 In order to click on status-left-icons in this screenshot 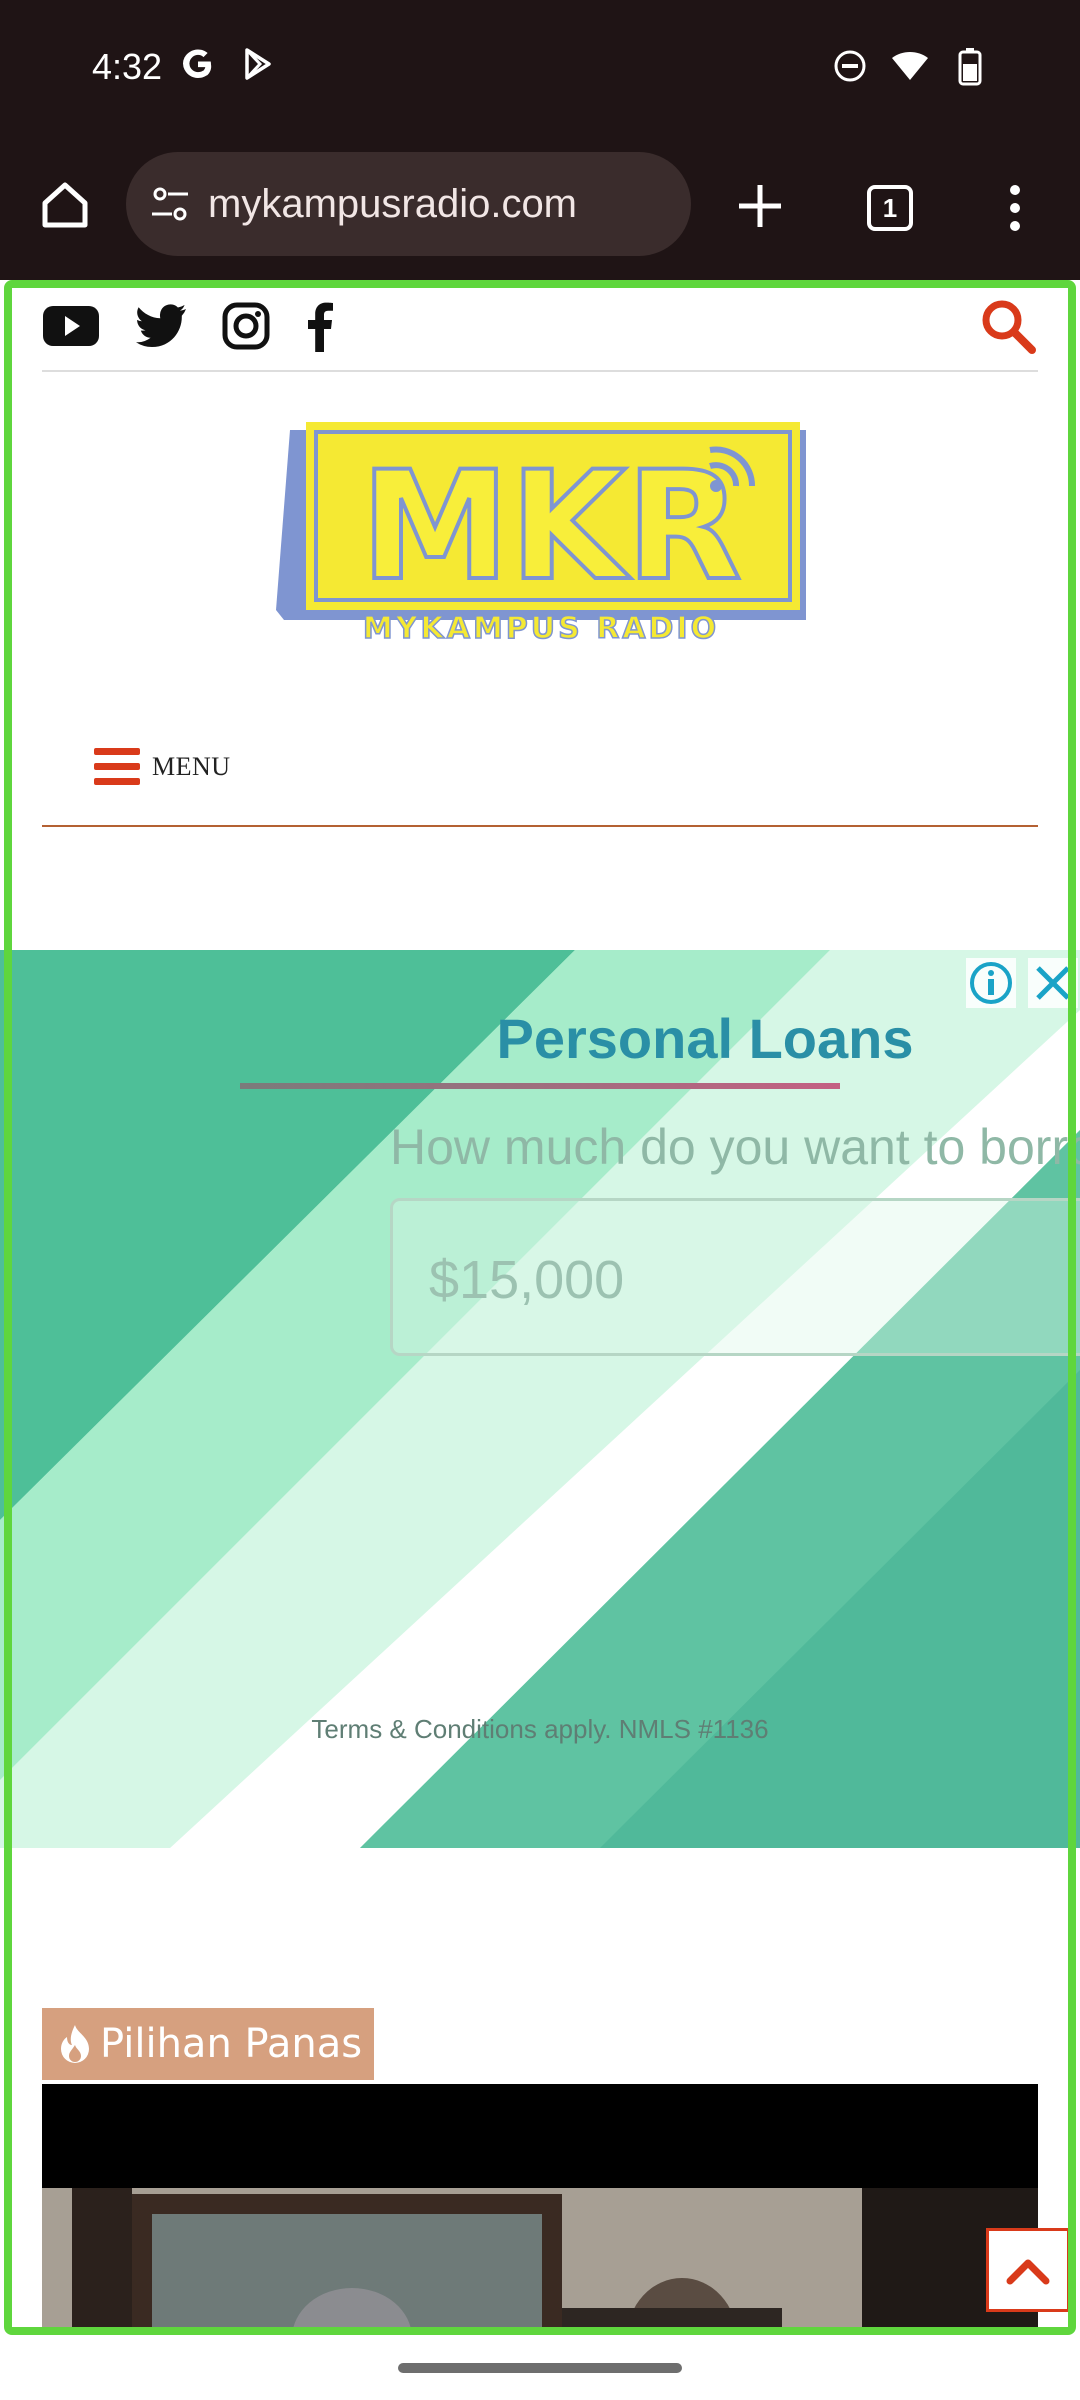, I will do `click(228, 64)`.